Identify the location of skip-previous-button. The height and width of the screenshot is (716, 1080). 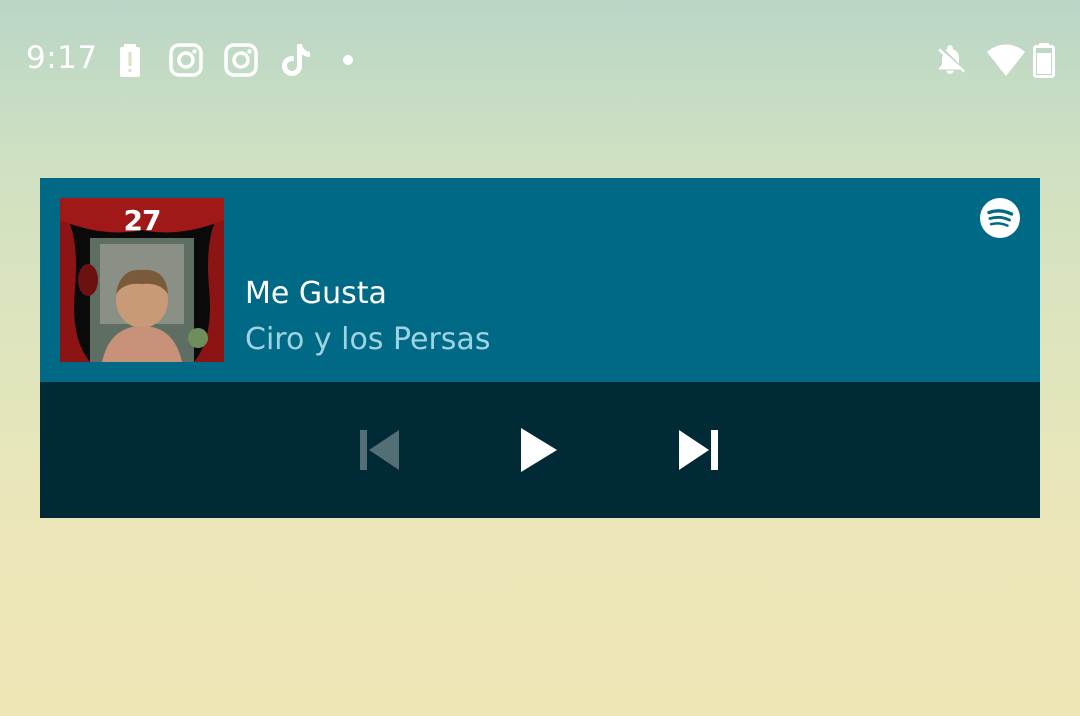
(379, 450).